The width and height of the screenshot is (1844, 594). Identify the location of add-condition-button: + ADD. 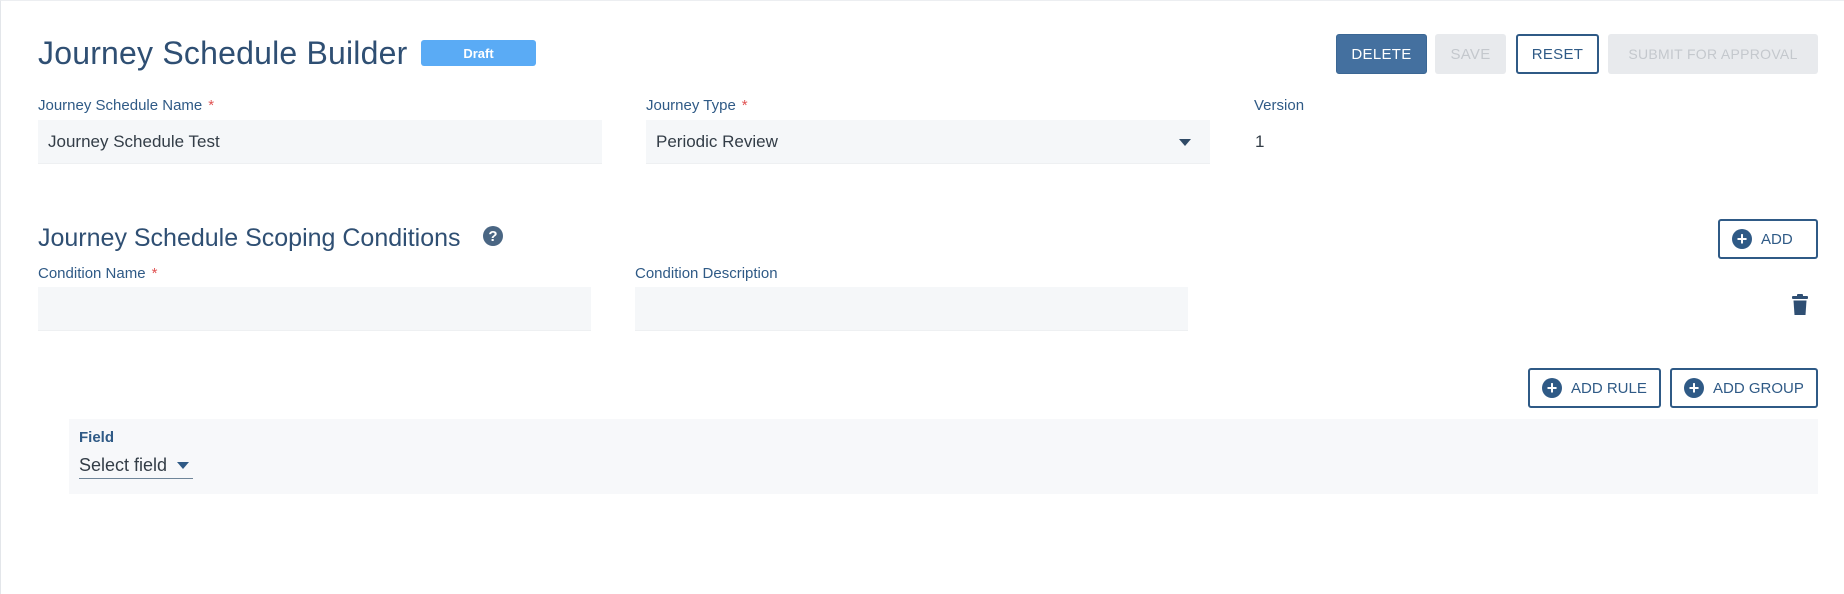
(1768, 239).